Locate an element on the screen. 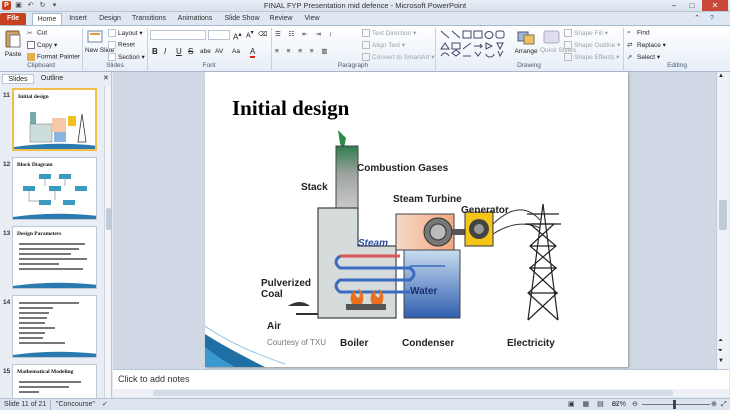  slide-number: 14 is located at coordinates (7, 302).